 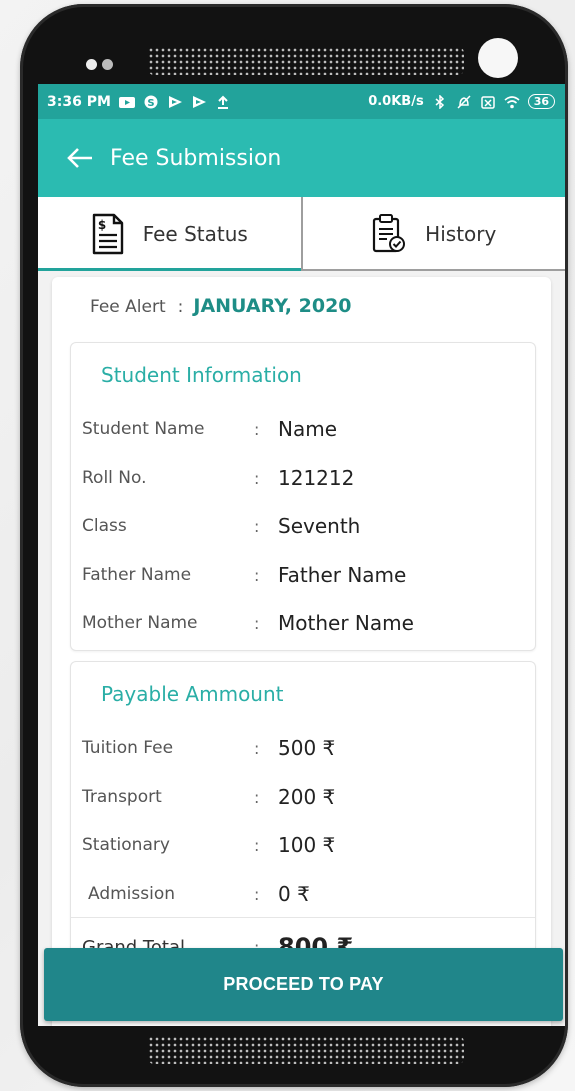 I want to click on row-label: Student Name, so click(x=143, y=429).